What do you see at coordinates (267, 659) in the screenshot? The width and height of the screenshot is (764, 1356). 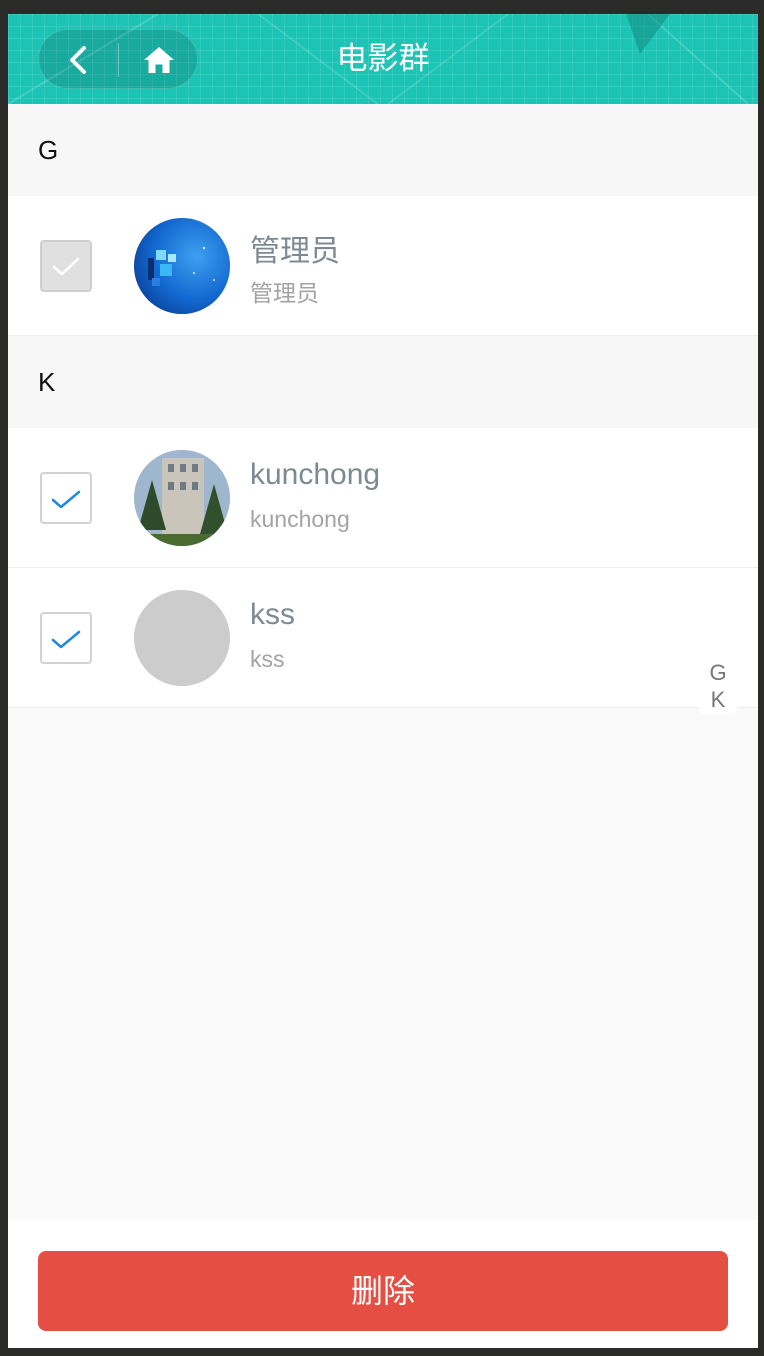 I see `member-subtitle: kss` at bounding box center [267, 659].